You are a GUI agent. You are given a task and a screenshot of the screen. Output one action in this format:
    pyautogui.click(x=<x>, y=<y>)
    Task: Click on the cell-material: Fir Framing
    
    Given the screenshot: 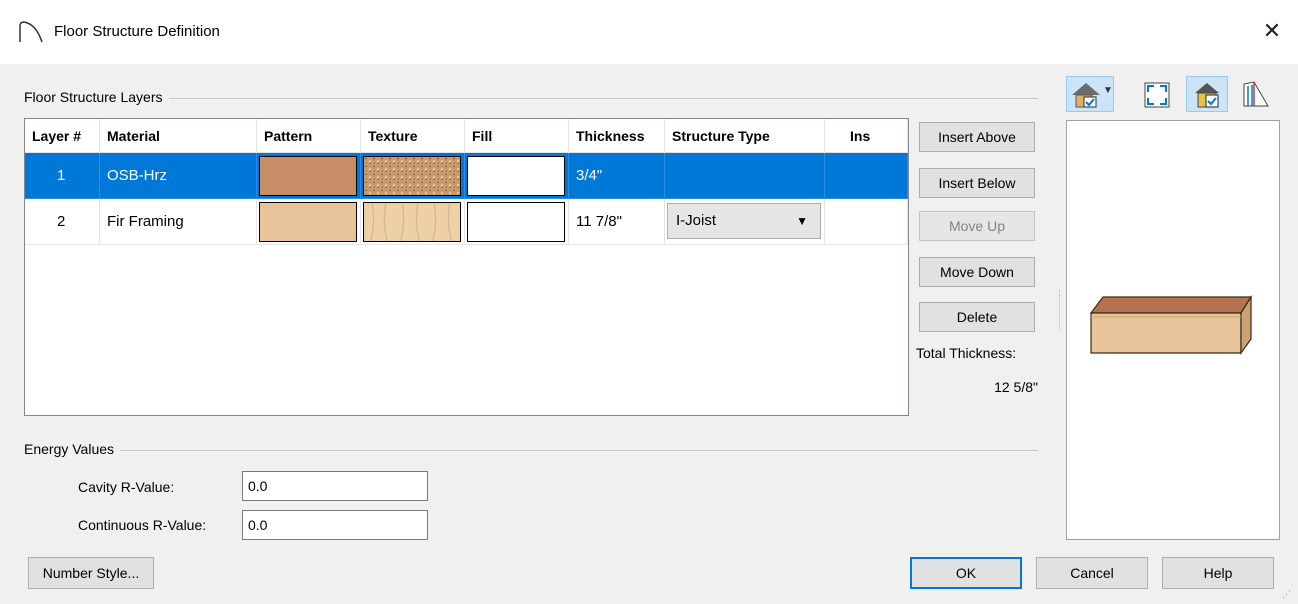 What is the action you would take?
    pyautogui.click(x=178, y=222)
    